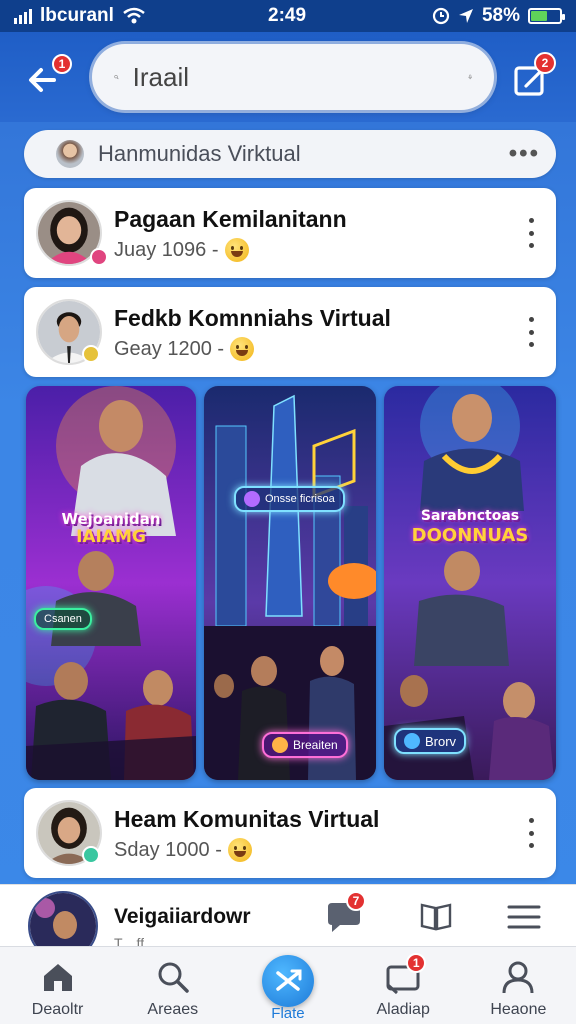  I want to click on media-badge: Breaiten, so click(305, 745).